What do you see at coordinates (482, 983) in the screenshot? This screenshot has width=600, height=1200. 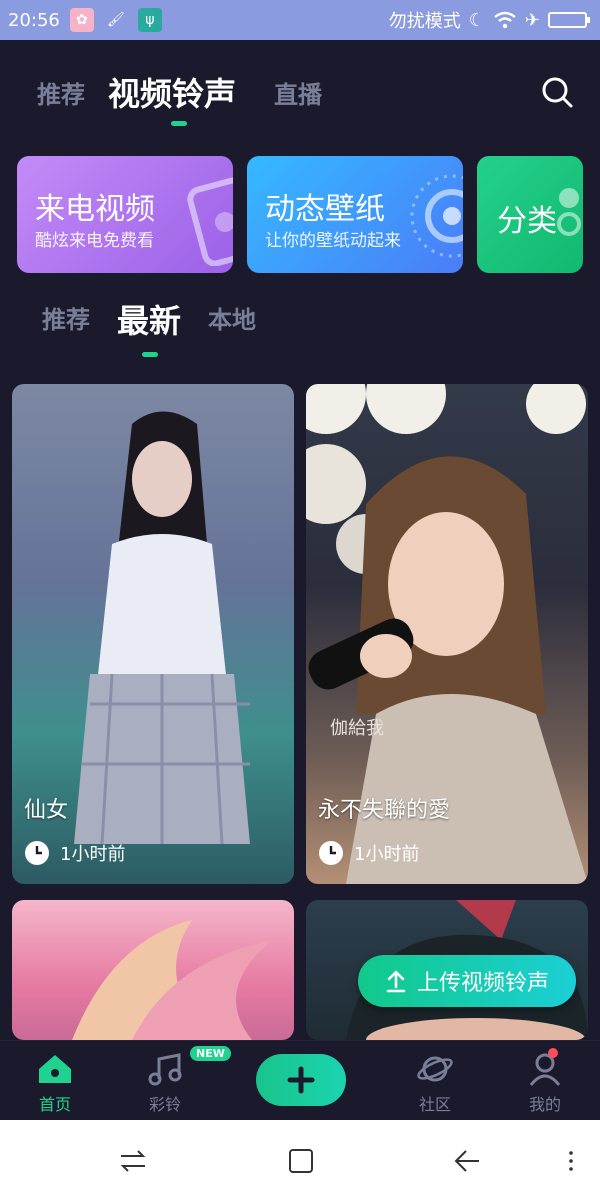 I see `upload-button-label: 上传视频铃声` at bounding box center [482, 983].